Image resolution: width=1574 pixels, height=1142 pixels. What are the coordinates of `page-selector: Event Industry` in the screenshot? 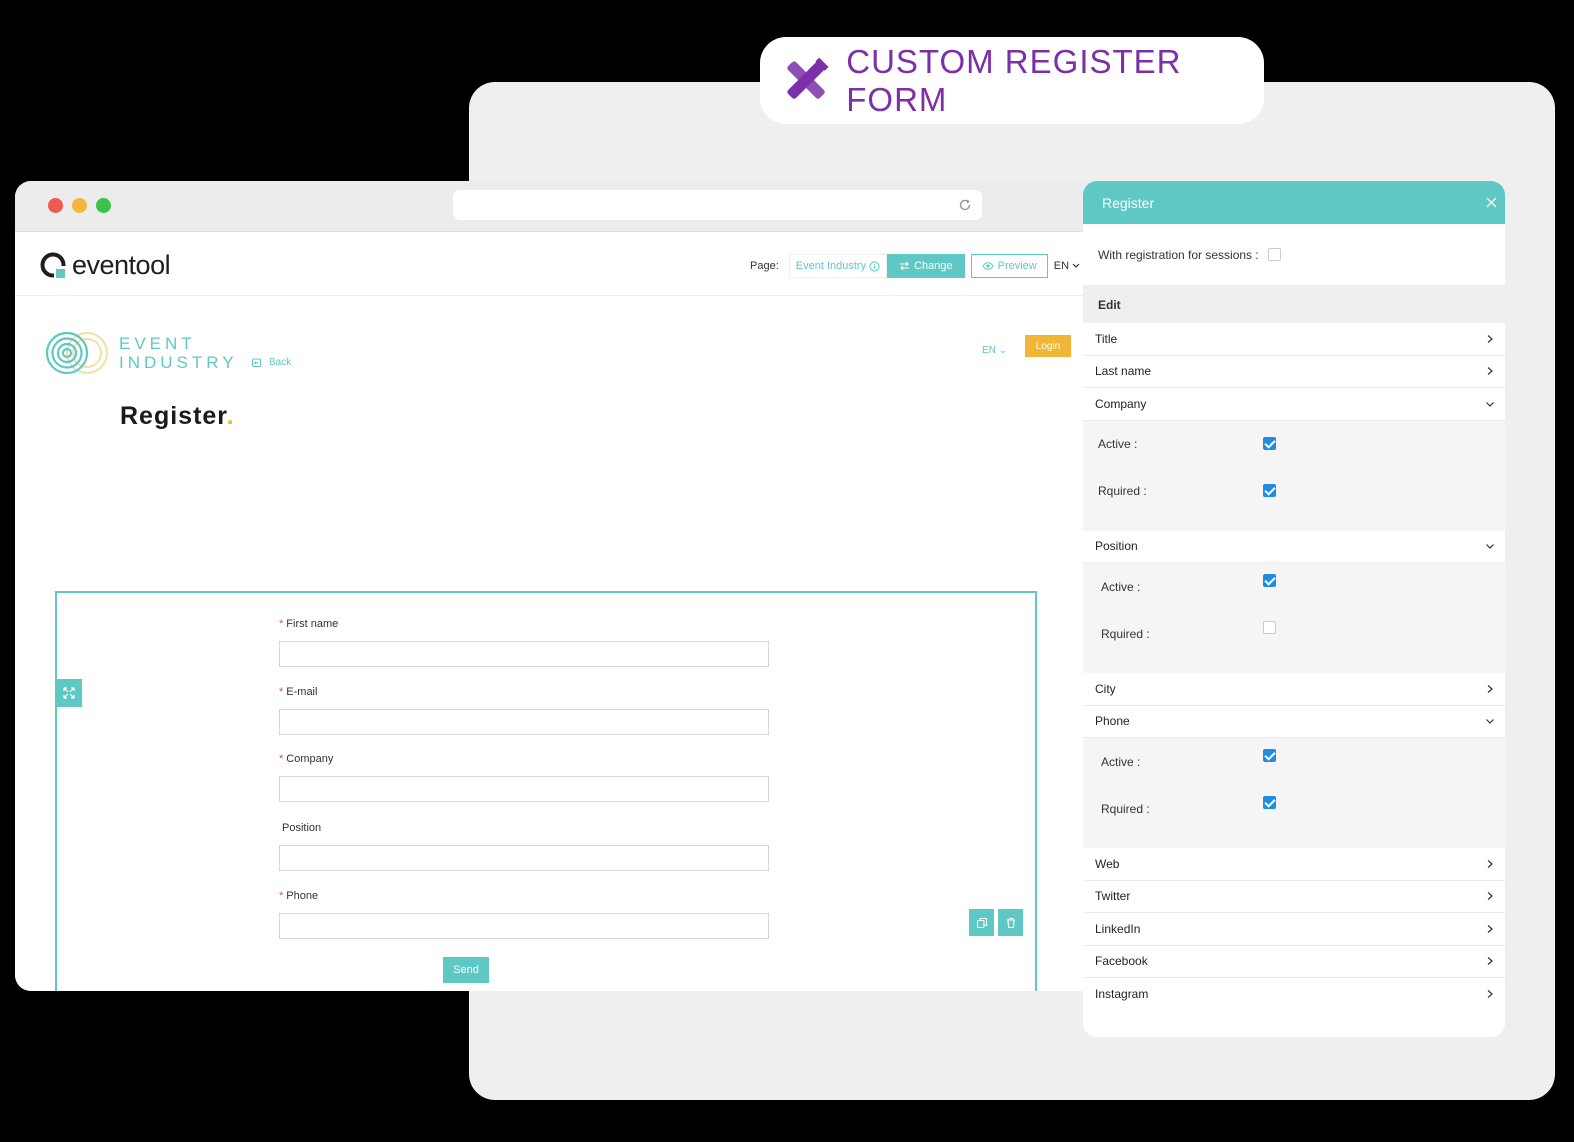 It's located at (838, 266).